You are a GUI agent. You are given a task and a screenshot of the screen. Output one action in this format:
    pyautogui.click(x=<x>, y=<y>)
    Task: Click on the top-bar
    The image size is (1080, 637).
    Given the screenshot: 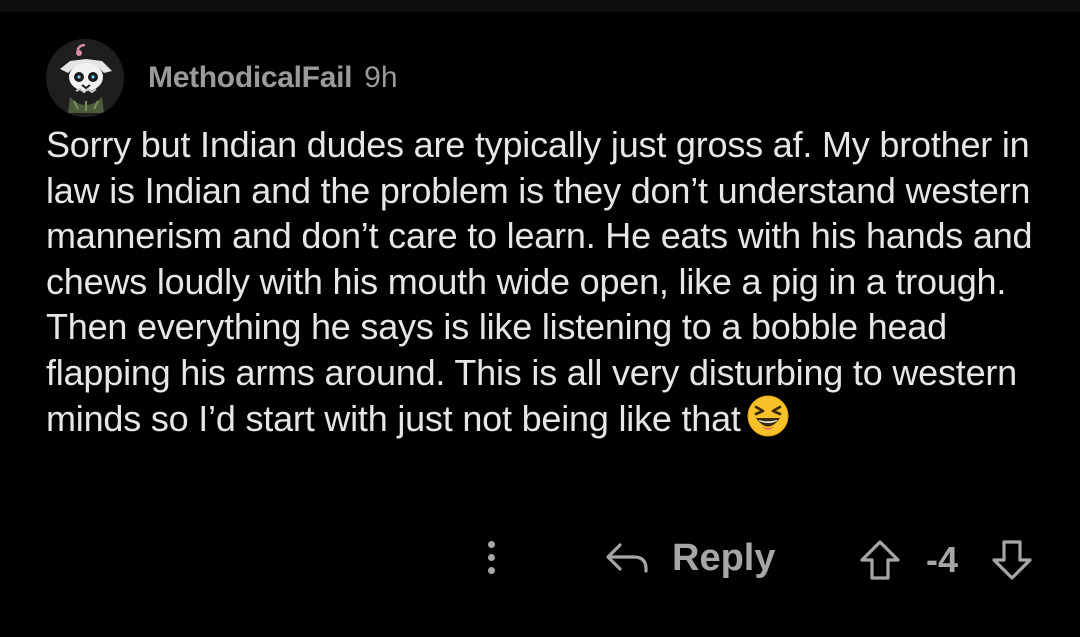 What is the action you would take?
    pyautogui.click(x=540, y=6)
    